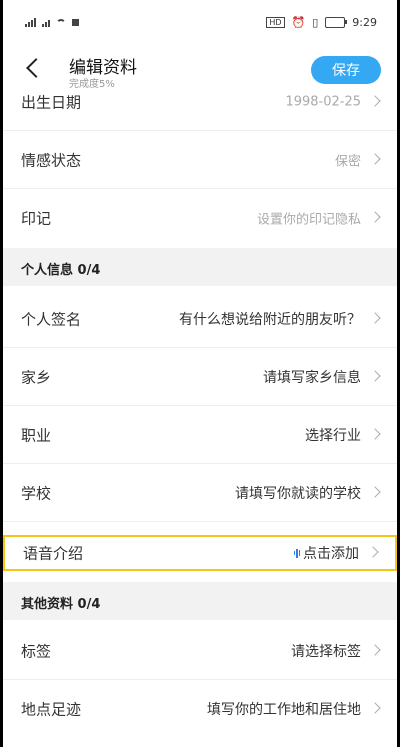 The width and height of the screenshot is (400, 747). Describe the element at coordinates (315, 22) in the screenshot. I see `vibrate-icon: ▯` at that location.